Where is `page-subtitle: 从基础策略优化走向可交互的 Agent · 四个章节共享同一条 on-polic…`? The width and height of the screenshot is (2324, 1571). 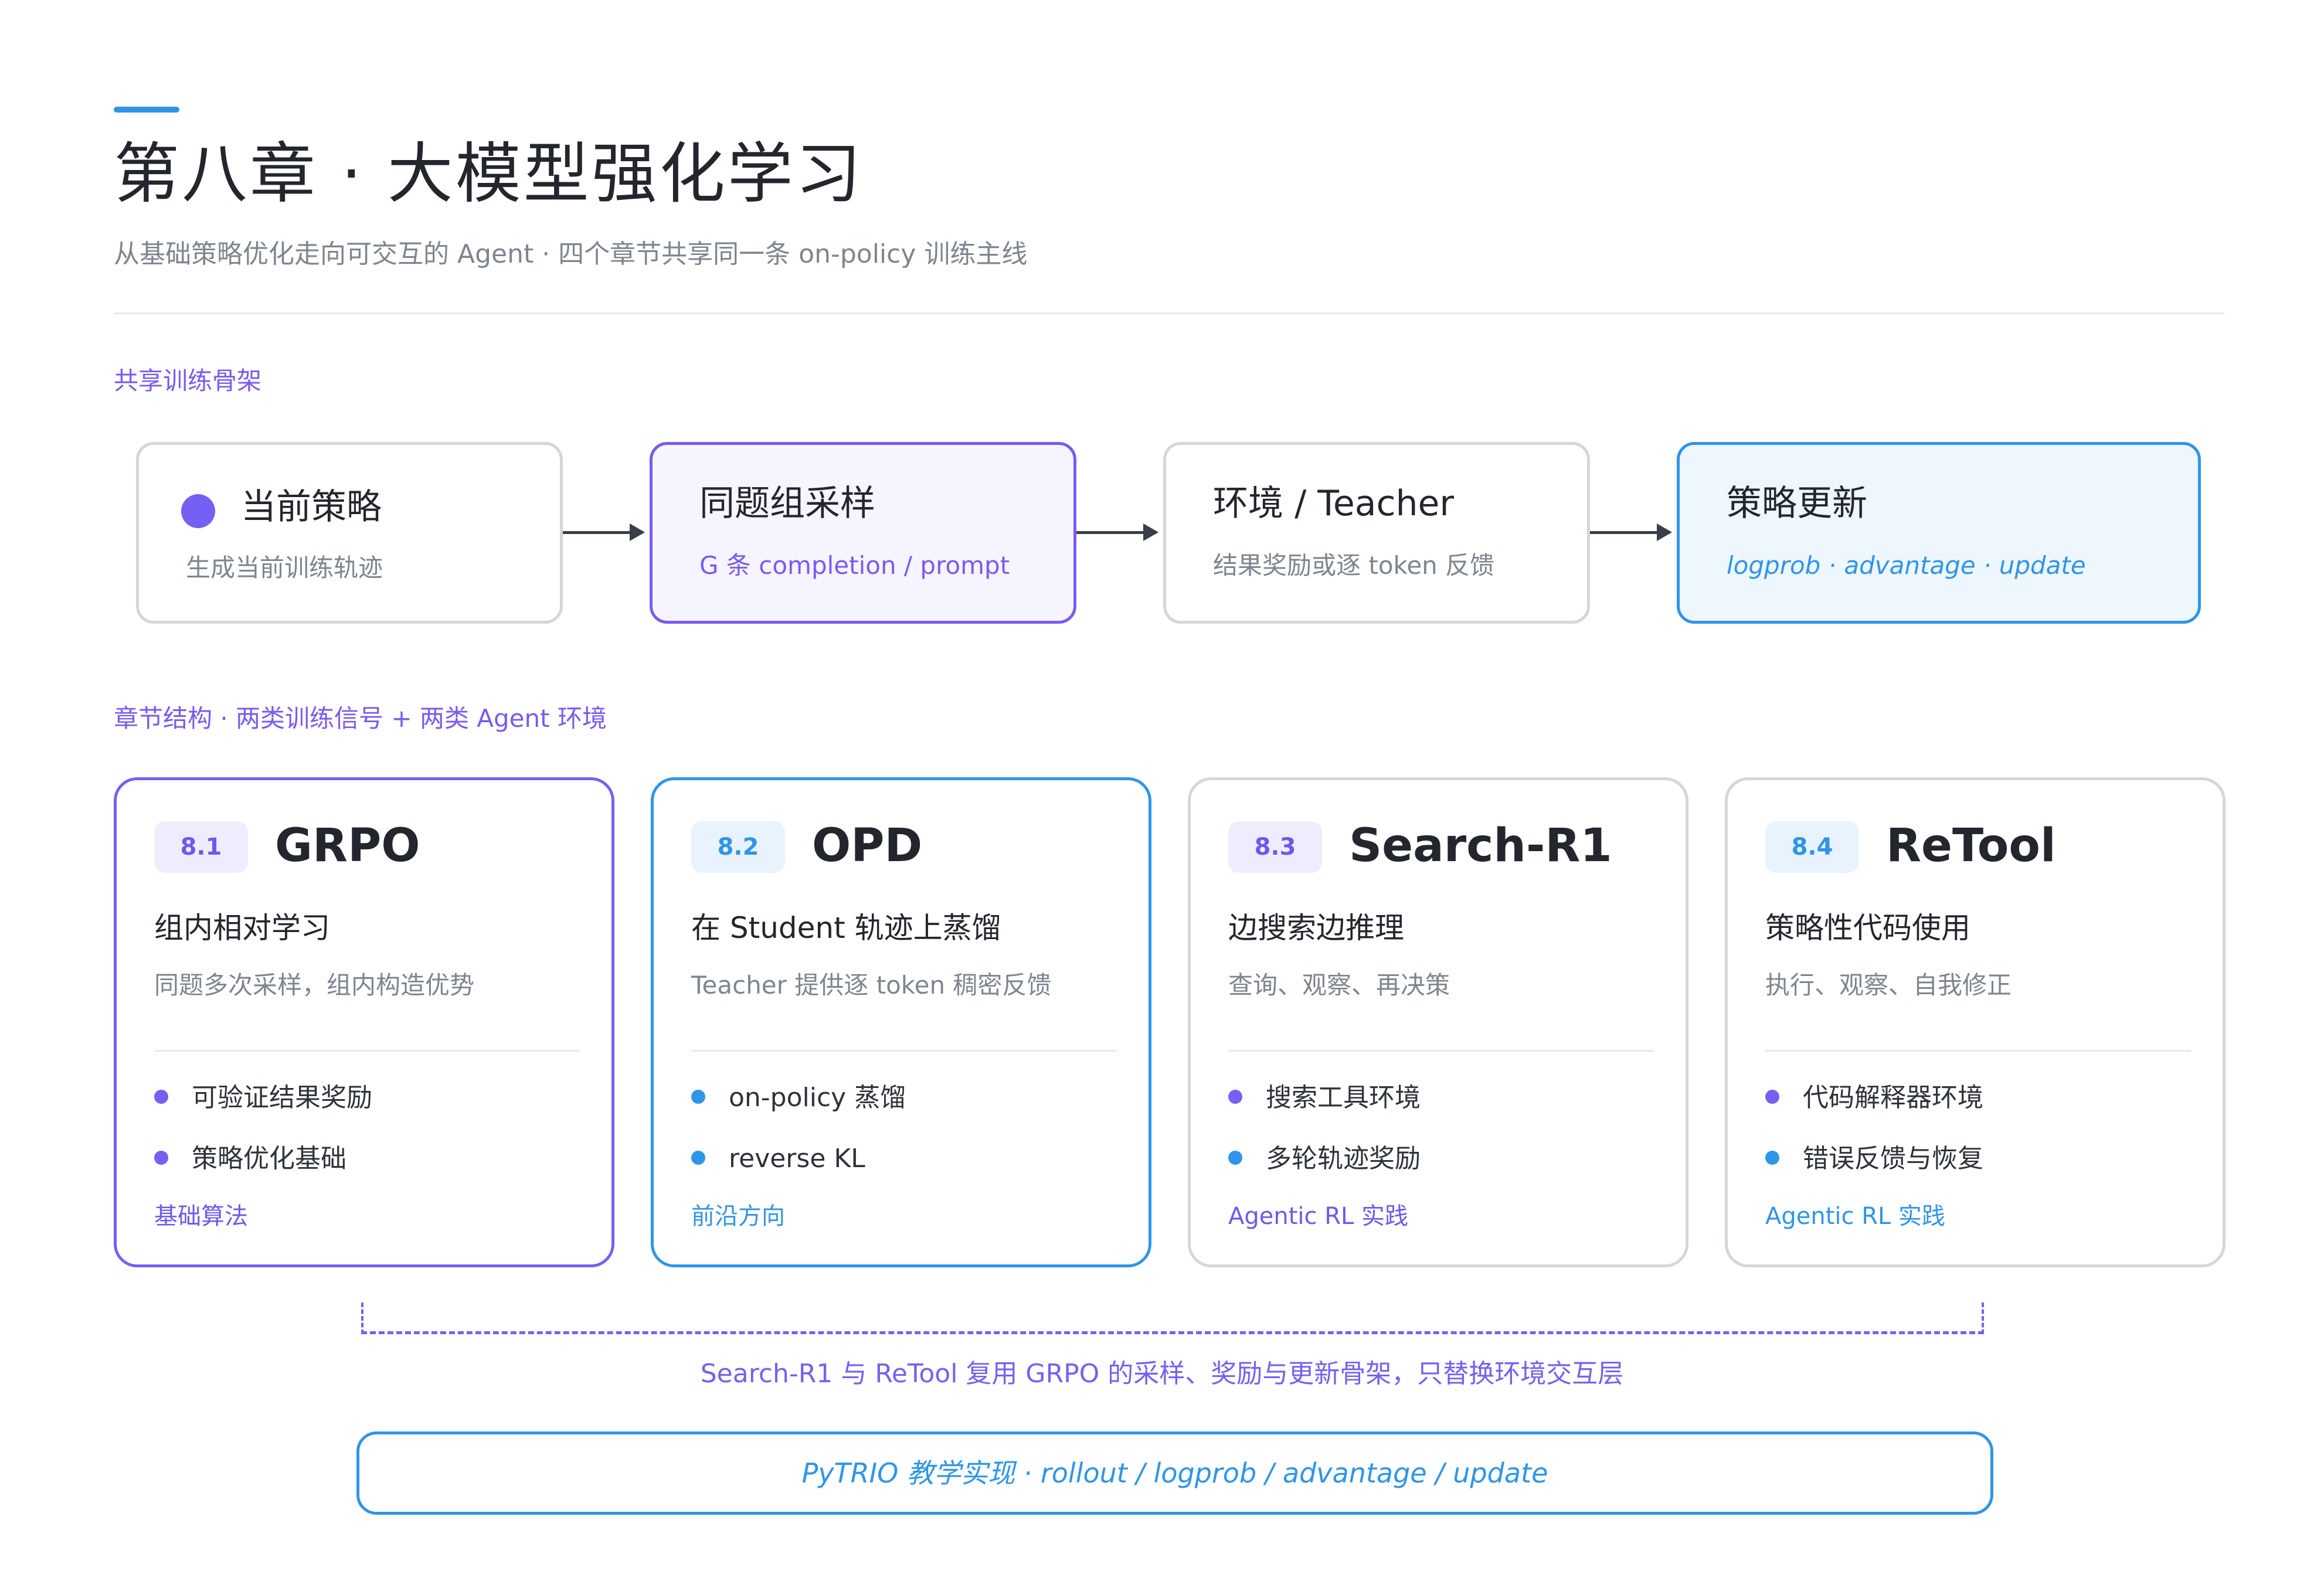 page-subtitle: 从基础策略优化走向可交互的 Agent · 四个章节共享同一条 on-polic… is located at coordinates (571, 254).